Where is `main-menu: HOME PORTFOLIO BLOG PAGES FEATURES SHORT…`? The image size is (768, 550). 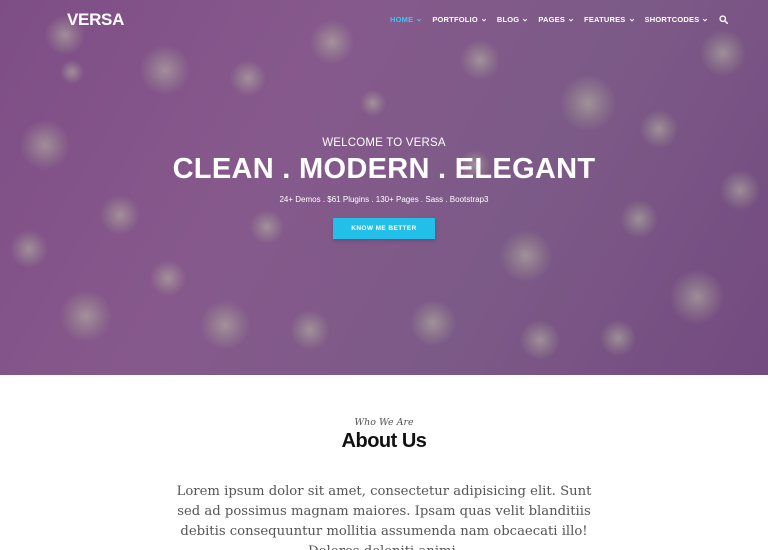
main-menu: HOME PORTFOLIO BLOG PAGES FEATURES SHORT… is located at coordinates (559, 19).